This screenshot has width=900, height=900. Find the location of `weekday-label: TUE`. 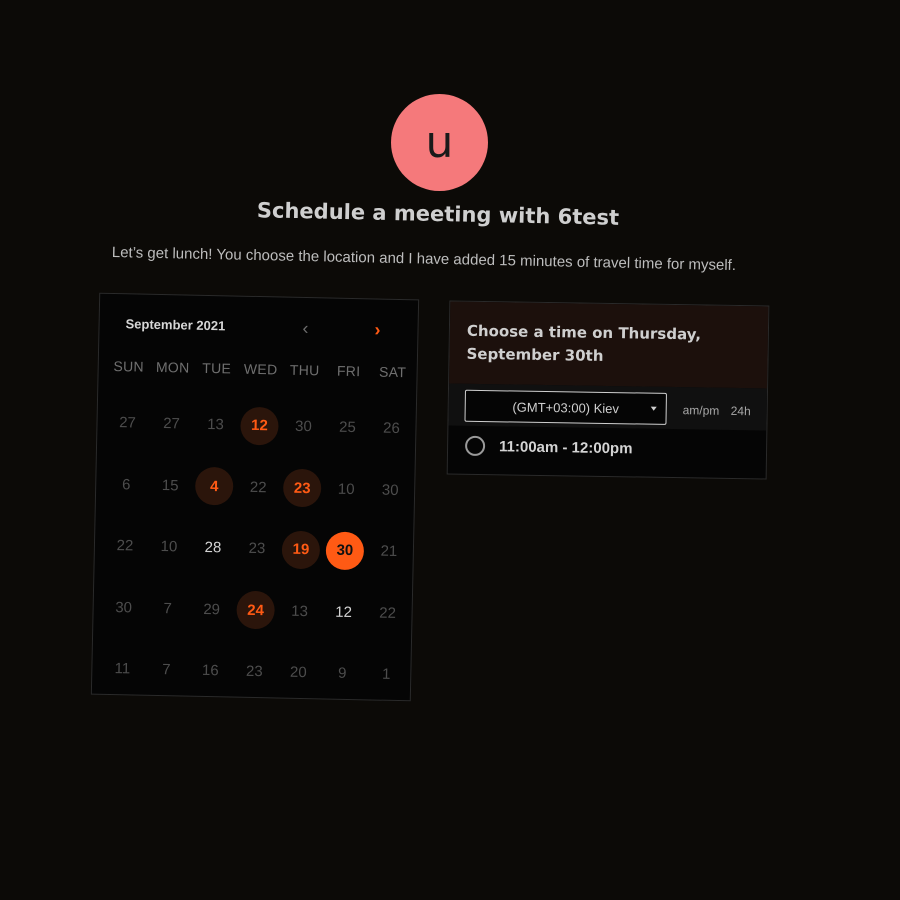

weekday-label: TUE is located at coordinates (217, 368).